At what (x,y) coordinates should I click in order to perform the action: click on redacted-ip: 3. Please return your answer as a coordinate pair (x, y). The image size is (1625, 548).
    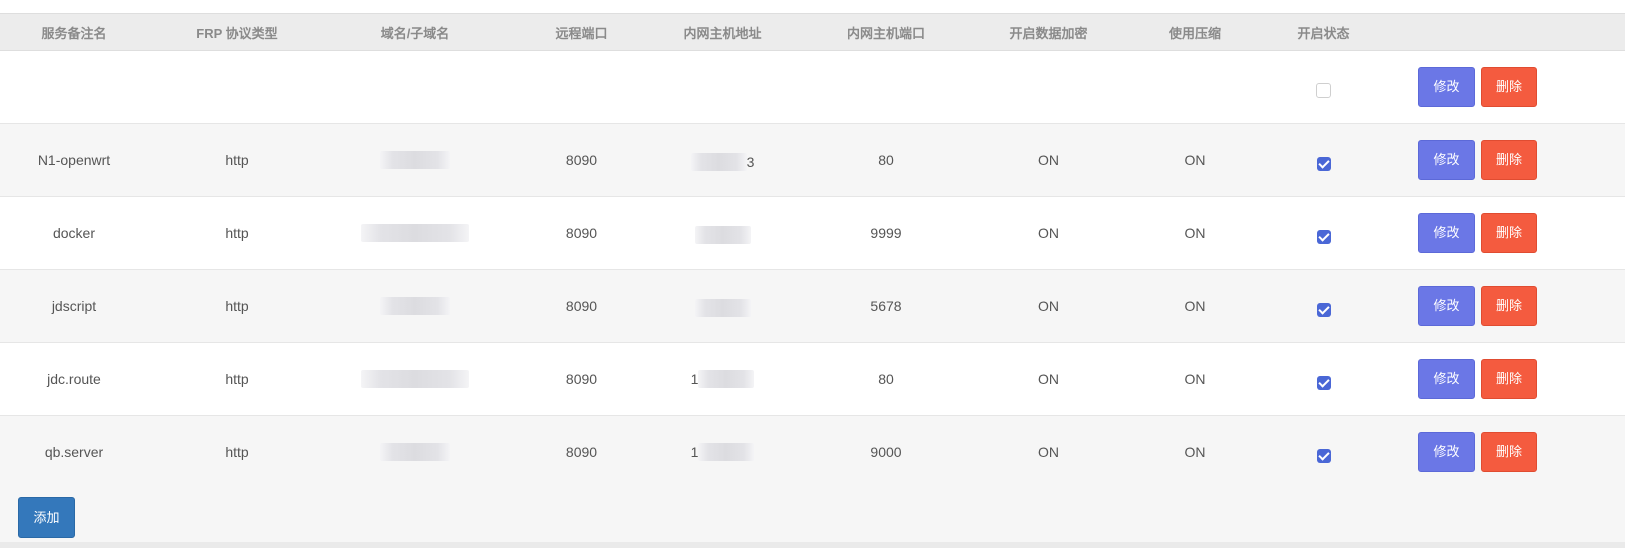
    Looking at the image, I should click on (722, 162).